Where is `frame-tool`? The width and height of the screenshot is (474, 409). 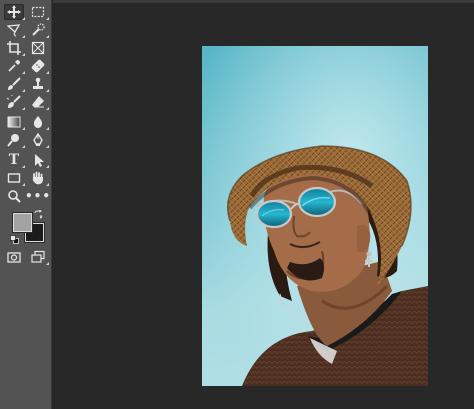
frame-tool is located at coordinates (38, 48).